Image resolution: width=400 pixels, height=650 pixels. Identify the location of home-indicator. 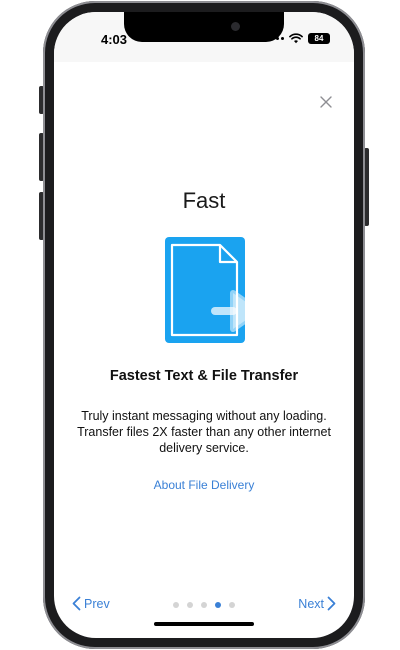
(204, 624).